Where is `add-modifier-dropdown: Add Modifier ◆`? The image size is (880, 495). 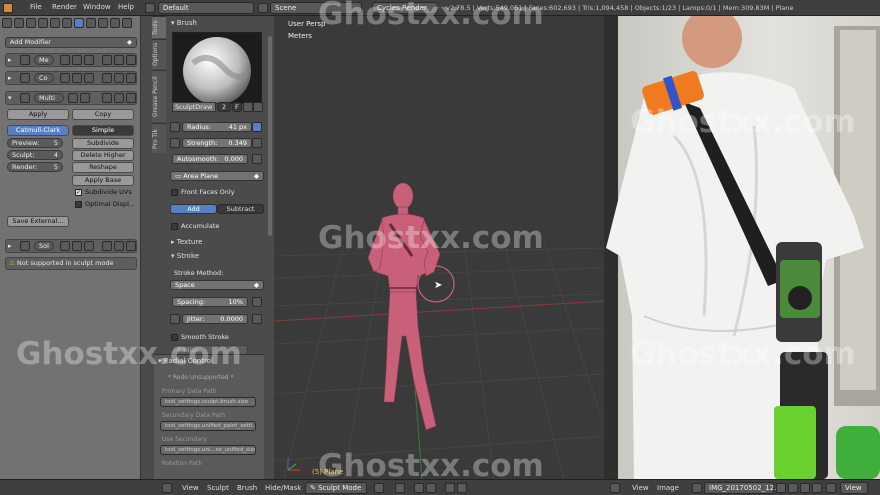 add-modifier-dropdown: Add Modifier ◆ is located at coordinates (71, 42).